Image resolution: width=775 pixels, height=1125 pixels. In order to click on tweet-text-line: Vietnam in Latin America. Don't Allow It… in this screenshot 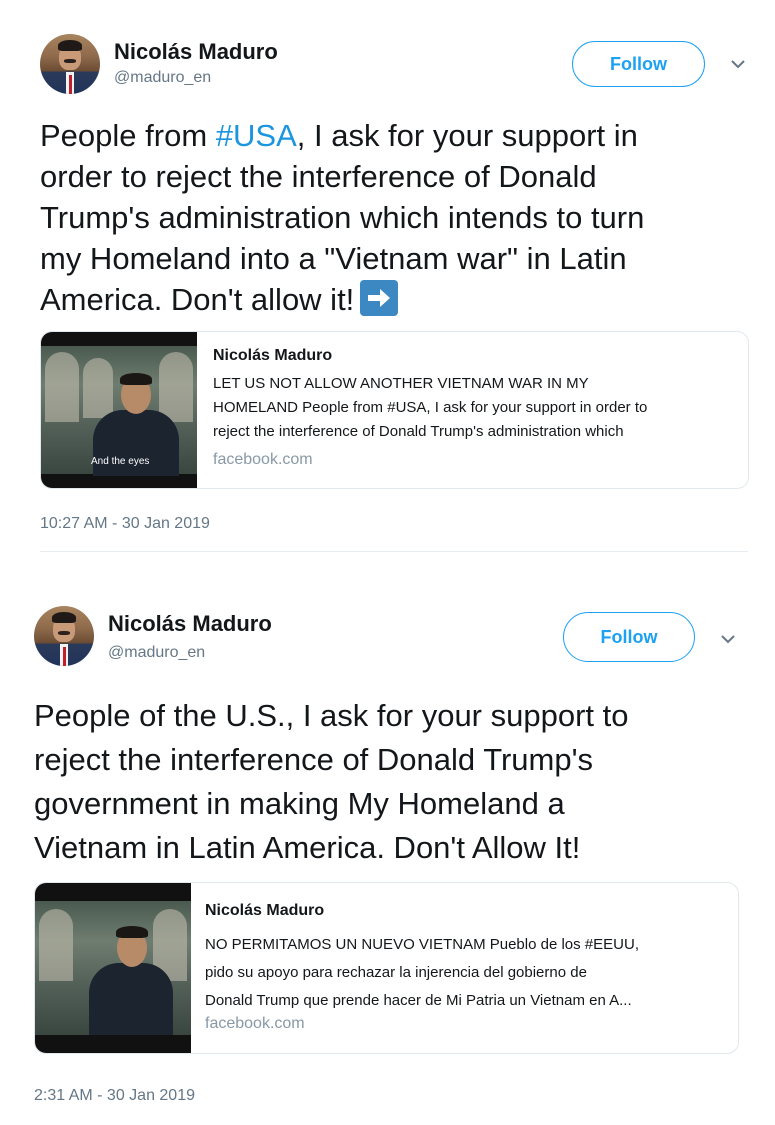, I will do `click(307, 847)`.